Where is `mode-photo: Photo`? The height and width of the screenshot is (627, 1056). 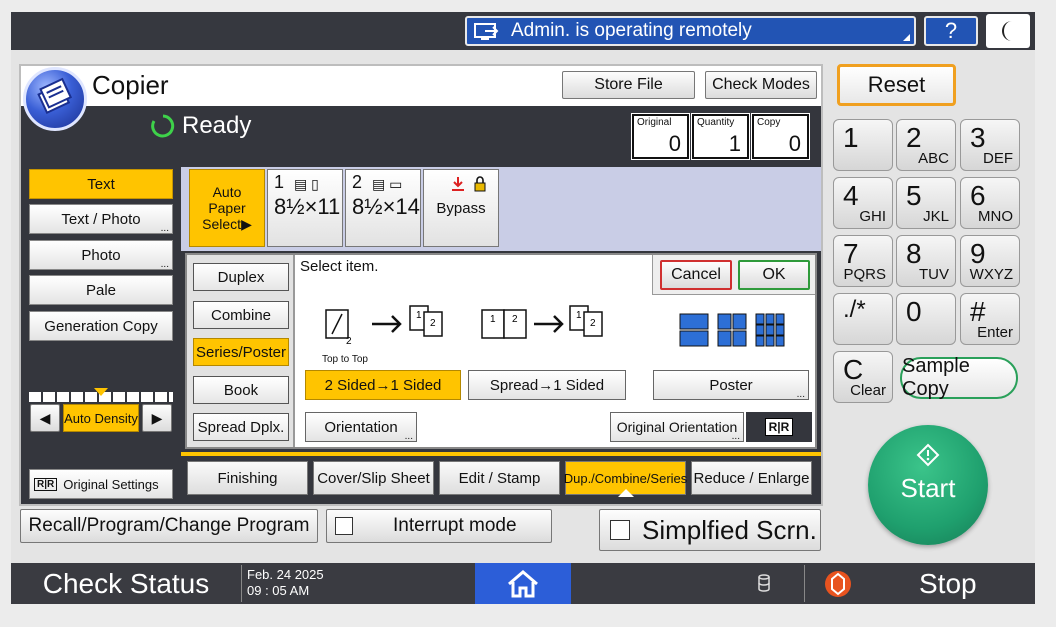
mode-photo: Photo is located at coordinates (101, 255).